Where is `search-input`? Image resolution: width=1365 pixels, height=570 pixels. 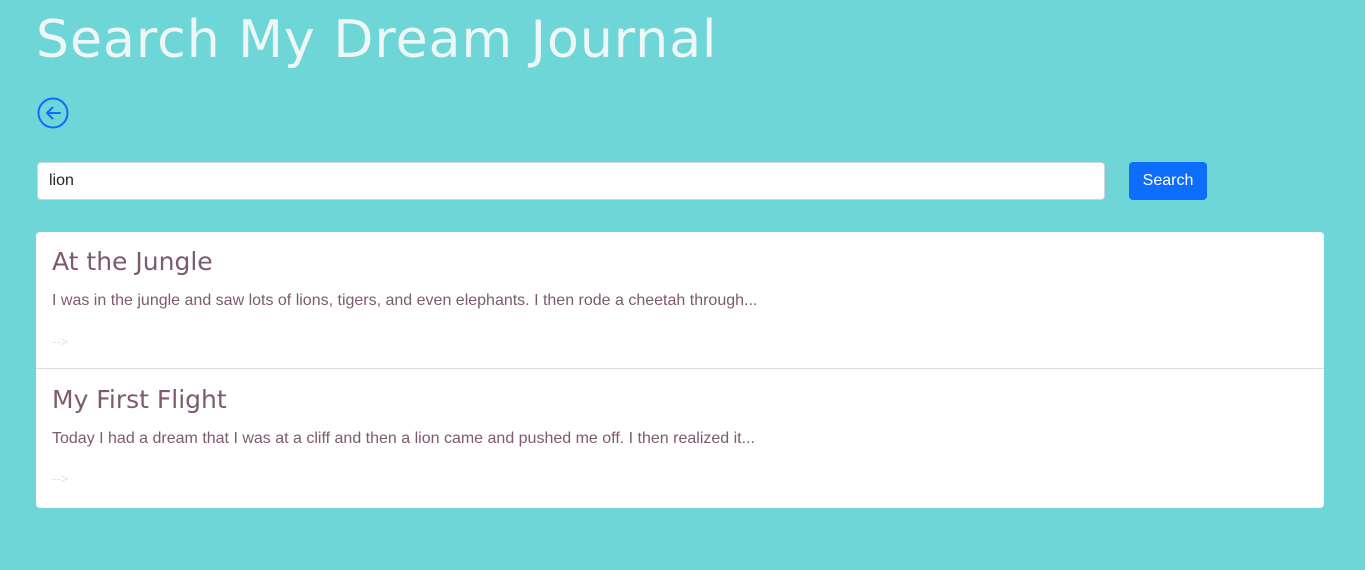 search-input is located at coordinates (571, 181).